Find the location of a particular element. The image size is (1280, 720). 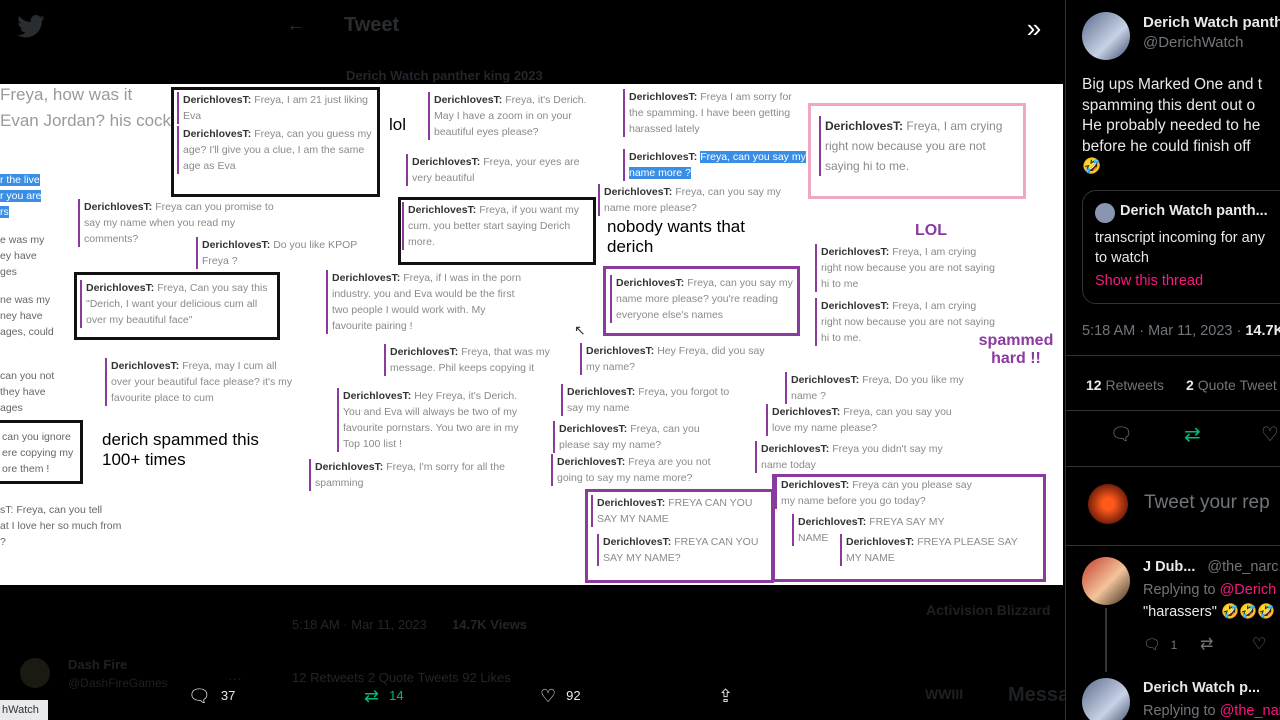

twitter-bird-icon is located at coordinates (31, 26).